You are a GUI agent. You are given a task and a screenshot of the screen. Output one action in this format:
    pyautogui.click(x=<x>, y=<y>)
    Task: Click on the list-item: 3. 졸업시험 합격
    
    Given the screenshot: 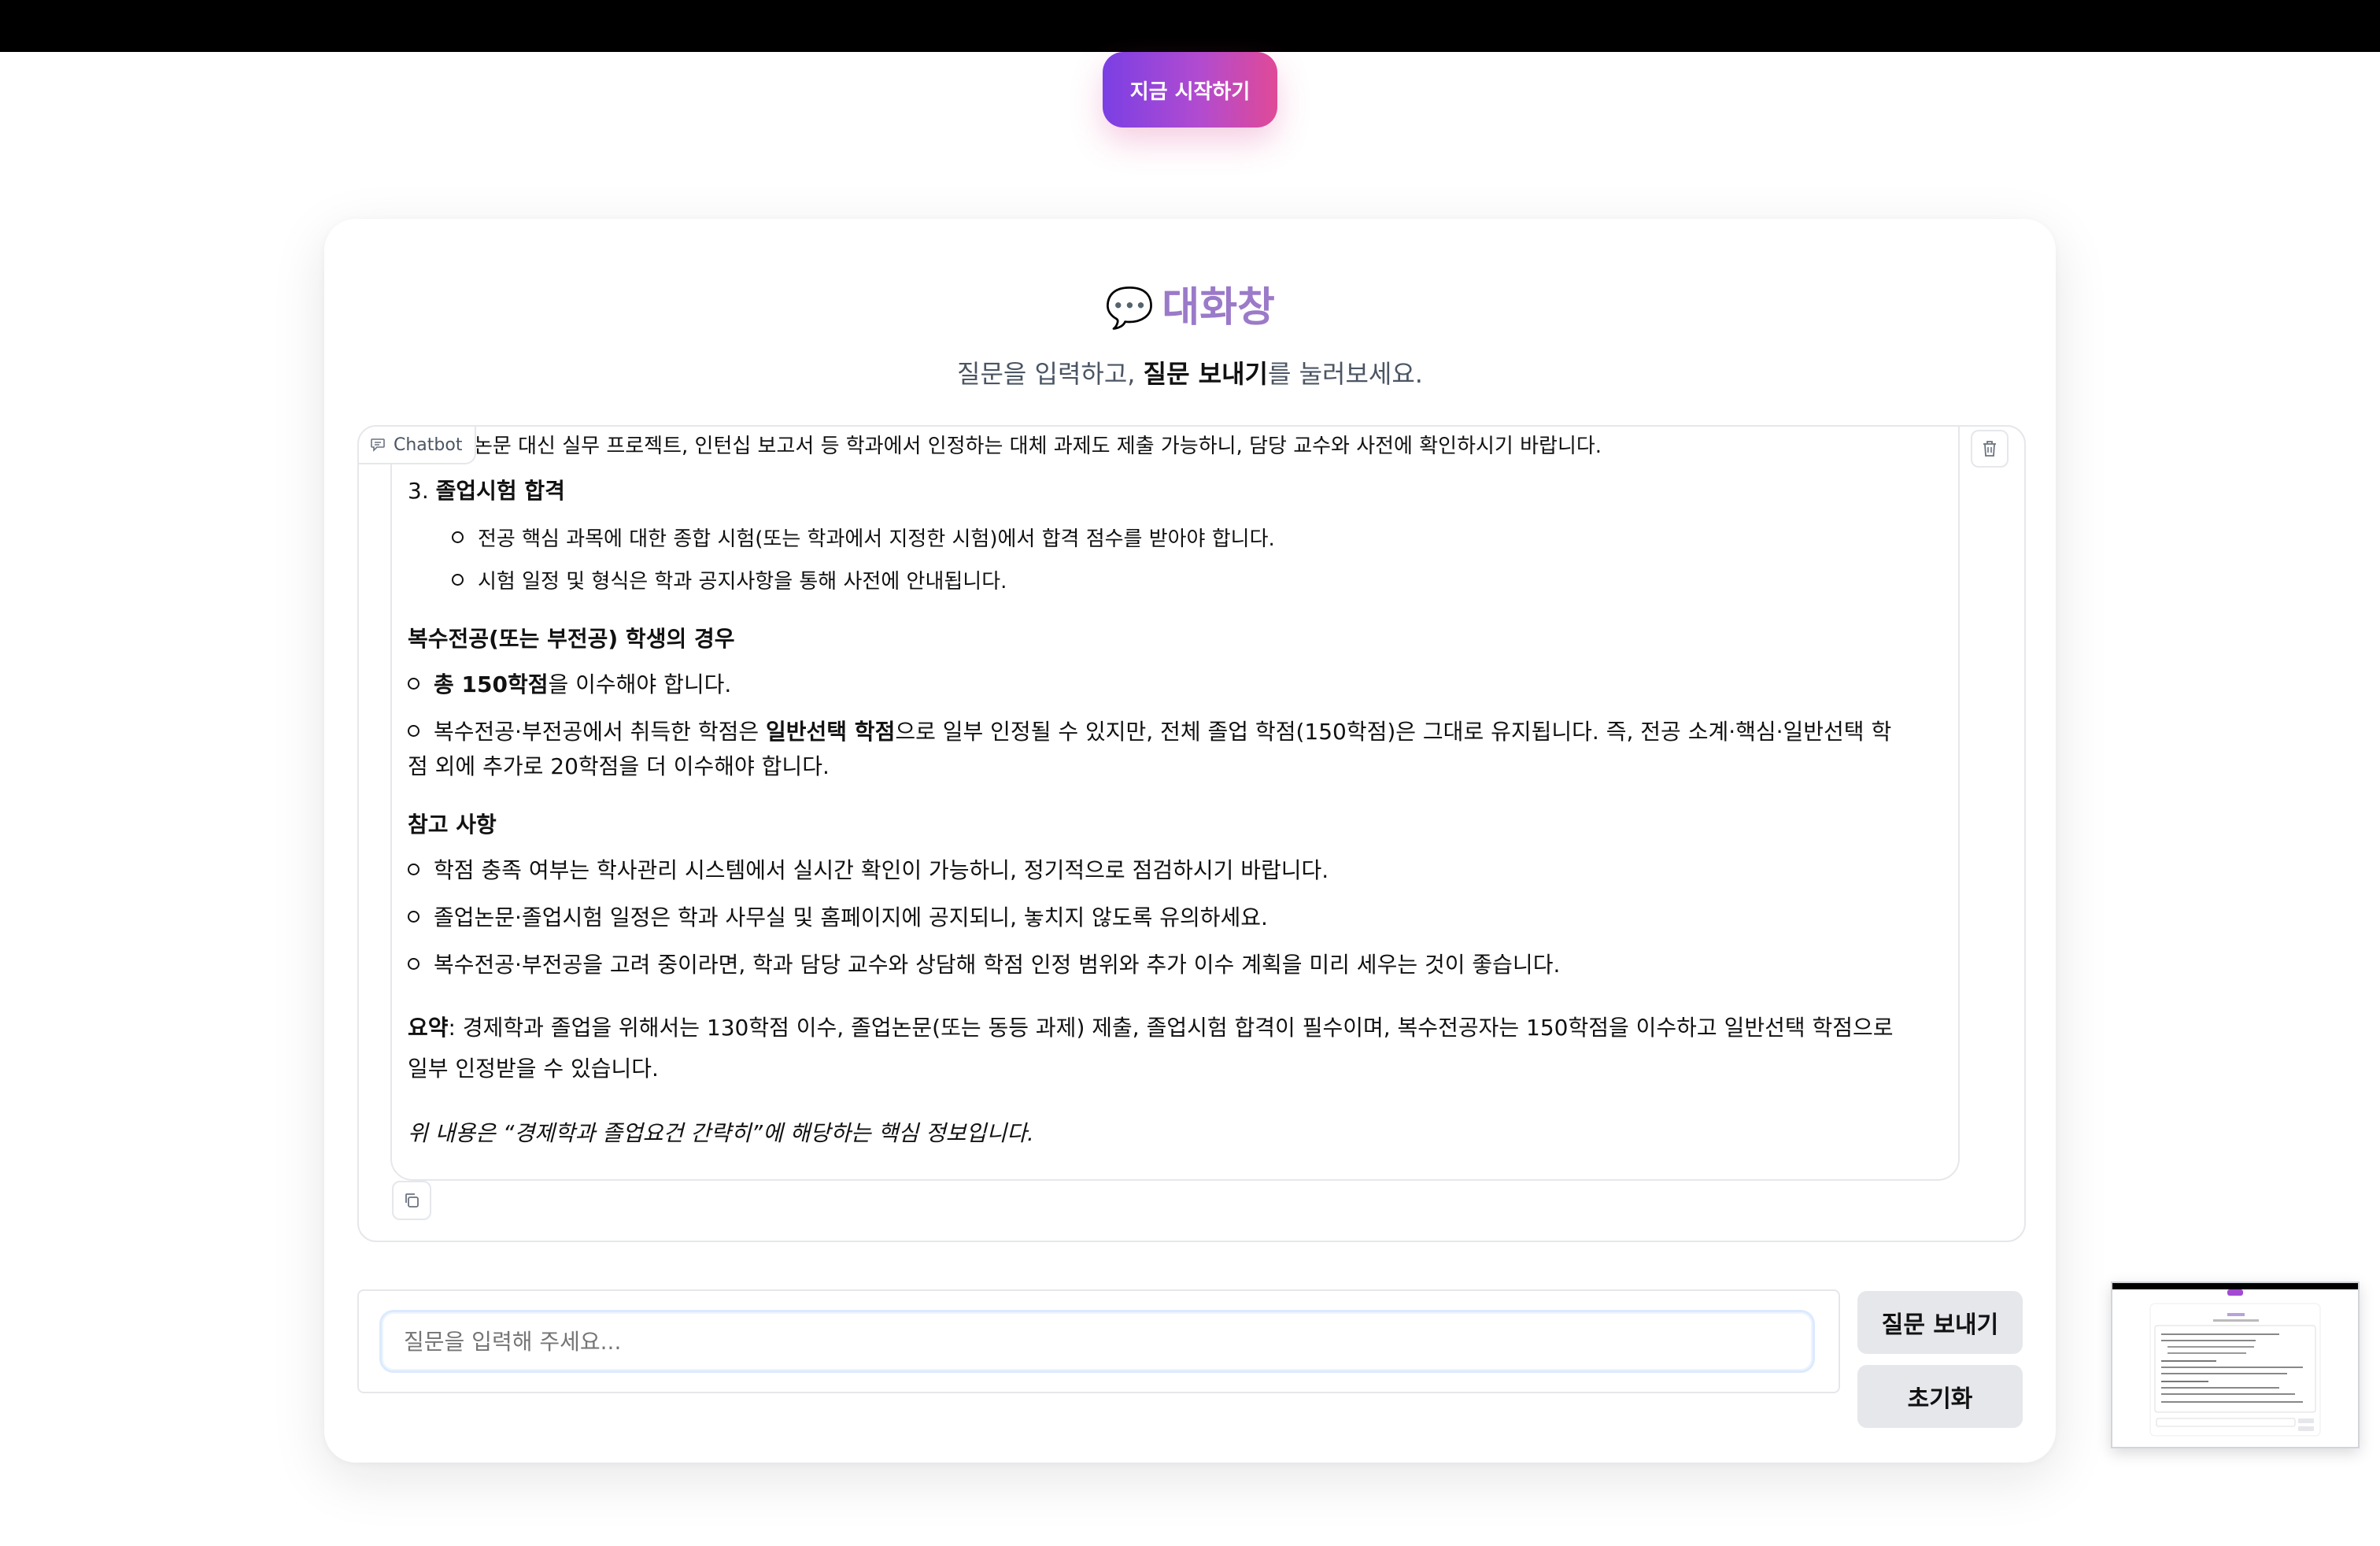 What is the action you would take?
    pyautogui.click(x=486, y=489)
    